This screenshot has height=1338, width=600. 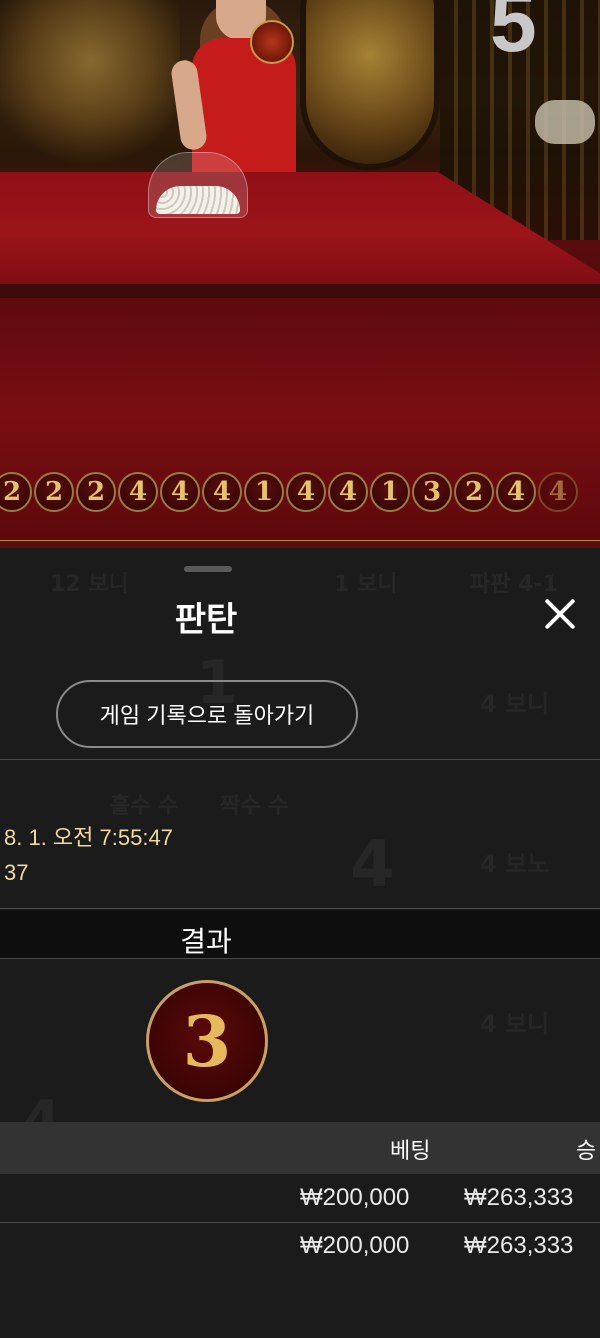 What do you see at coordinates (370, 85) in the screenshot?
I see `background-moon-gate` at bounding box center [370, 85].